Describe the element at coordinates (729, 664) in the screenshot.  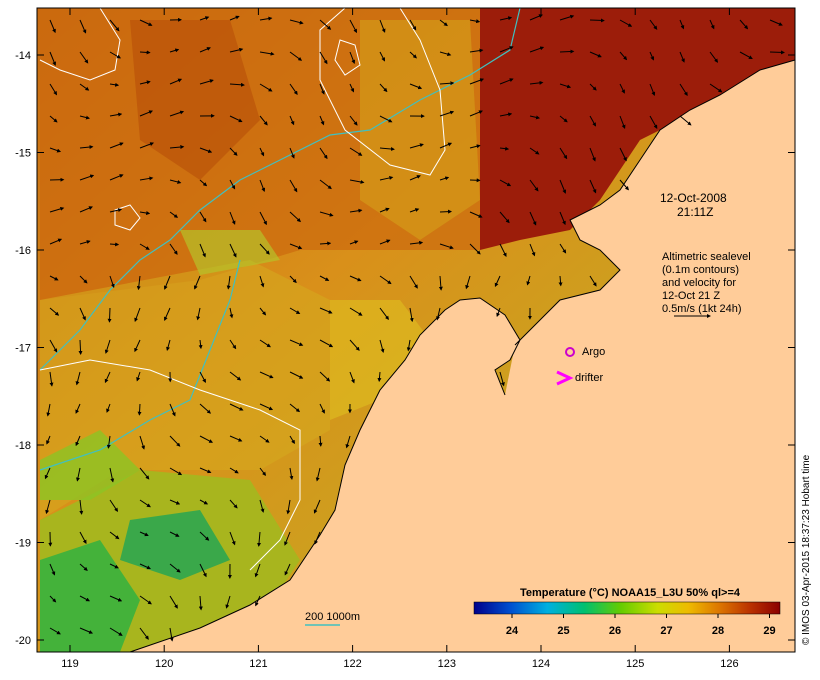
I see `x-tick-label: 126` at that location.